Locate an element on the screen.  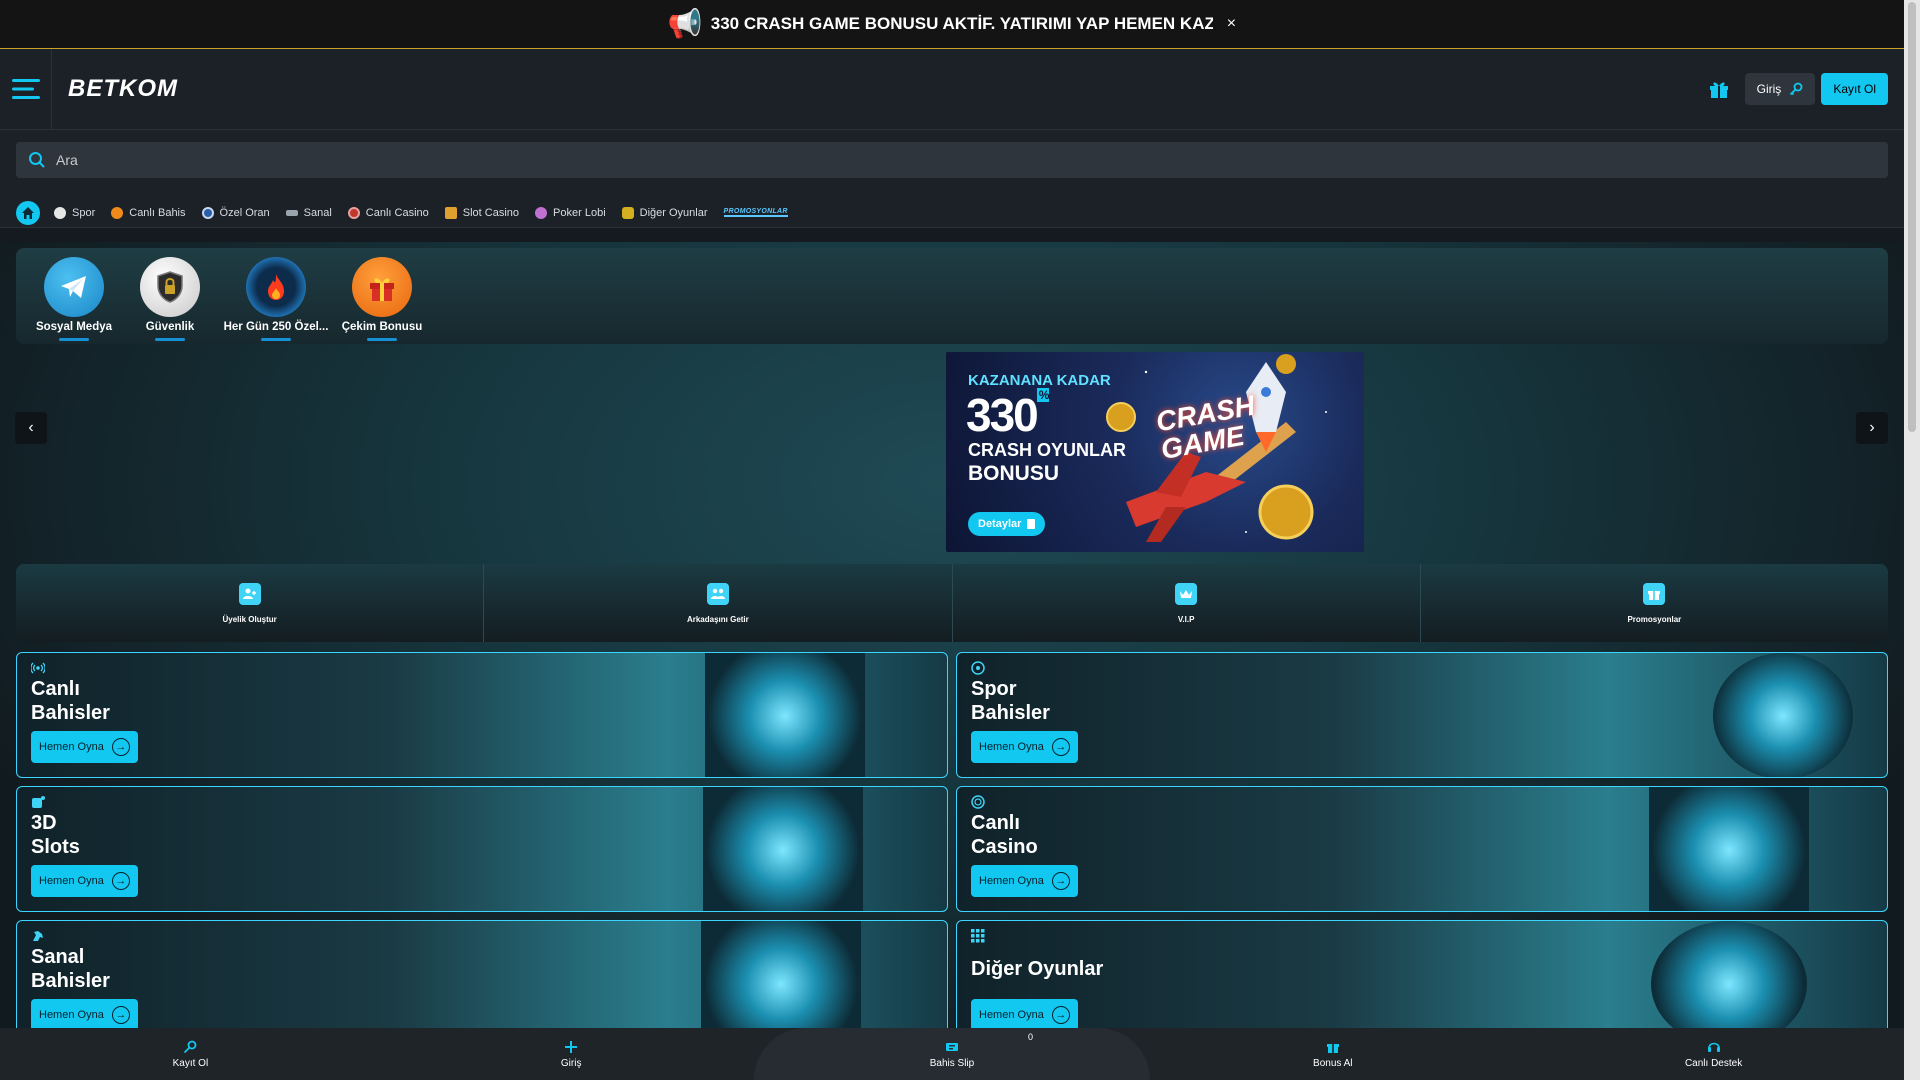
slip-count-badge: 0 is located at coordinates (1030, 1037).